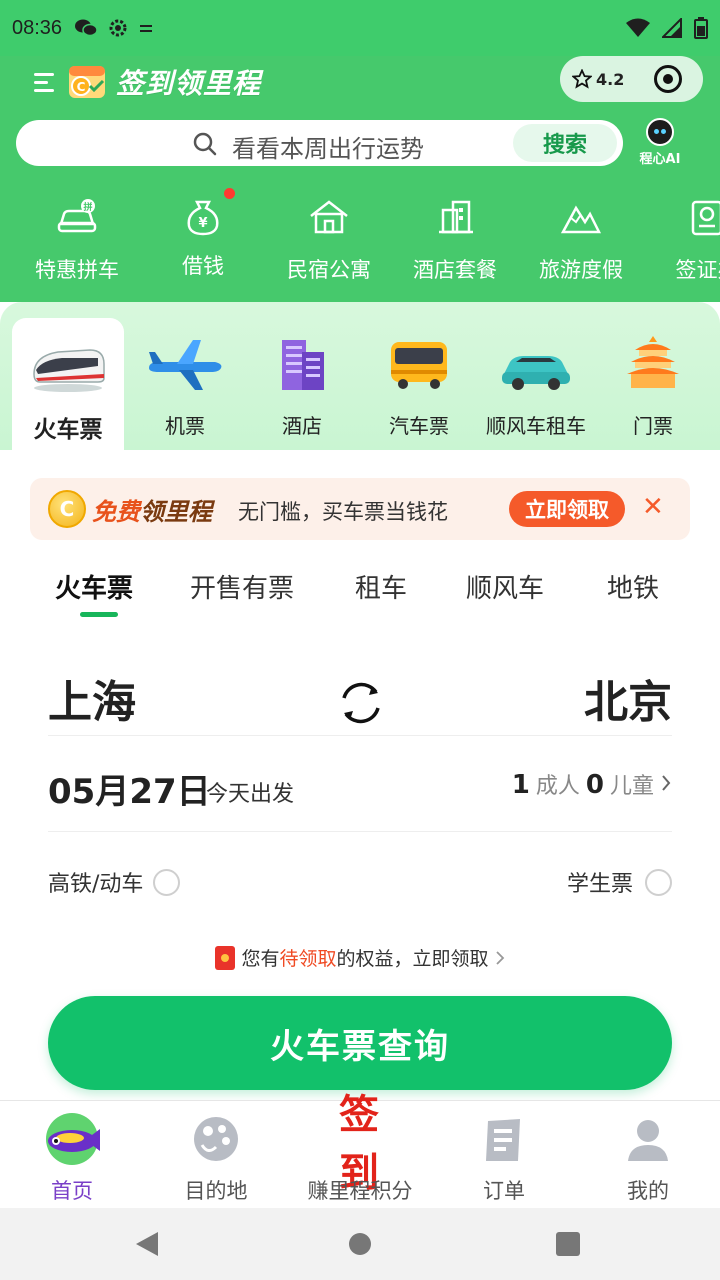  Describe the element at coordinates (146, 28) in the screenshot. I see `signal-bars-small-icon` at that location.